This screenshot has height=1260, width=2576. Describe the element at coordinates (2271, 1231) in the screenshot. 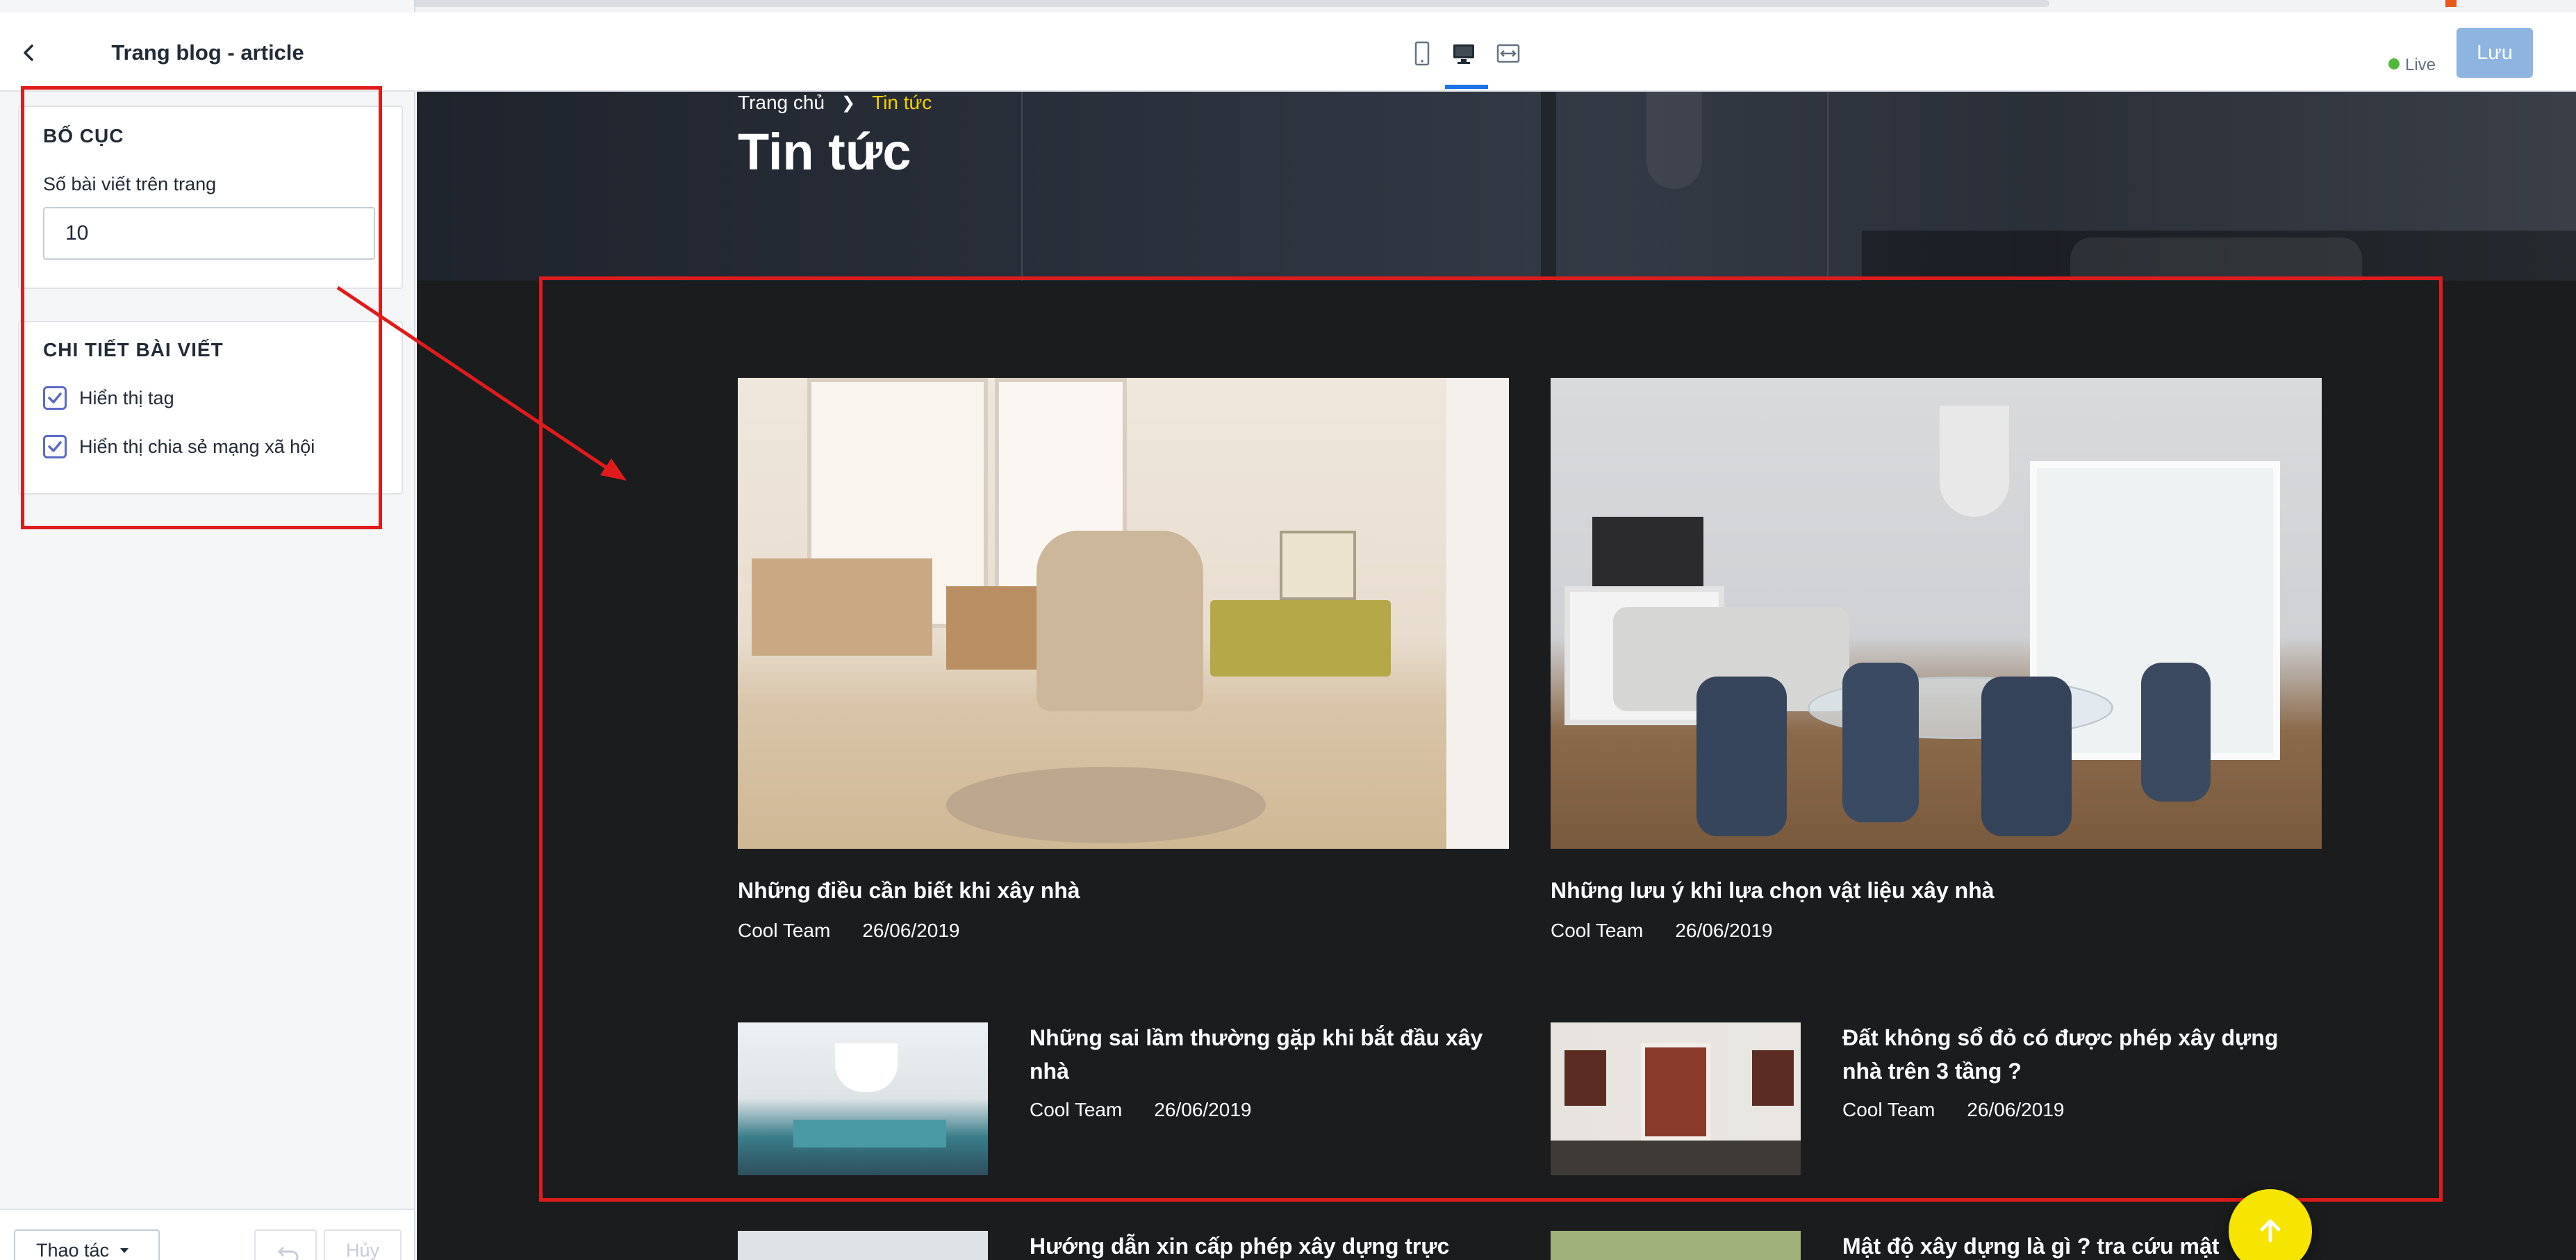

I see `arrow-up-icon` at that location.